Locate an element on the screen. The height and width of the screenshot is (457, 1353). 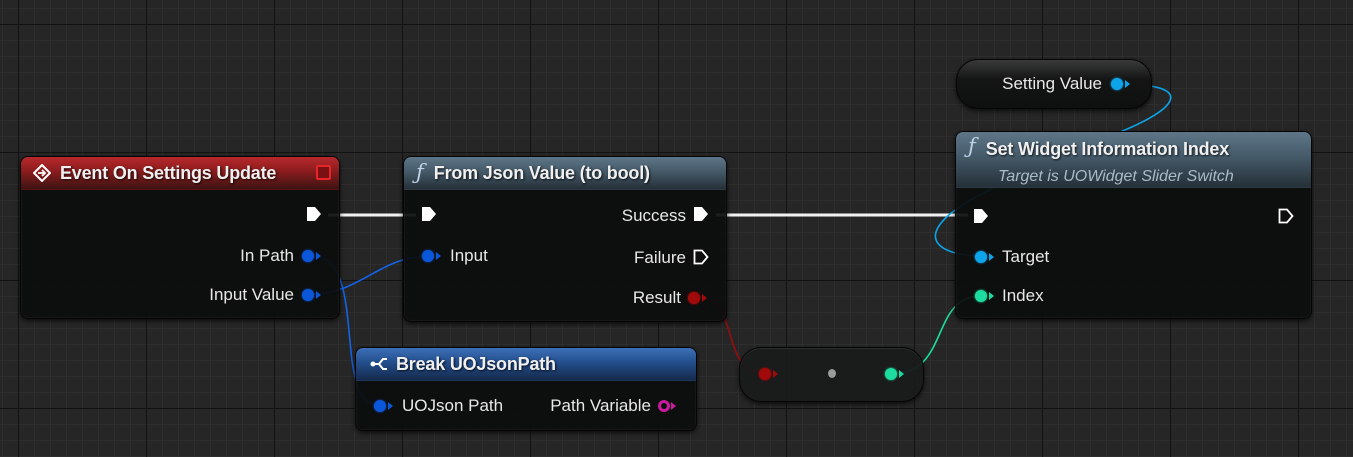
pin-label-uojson-path: UOJson Path is located at coordinates (453, 405).